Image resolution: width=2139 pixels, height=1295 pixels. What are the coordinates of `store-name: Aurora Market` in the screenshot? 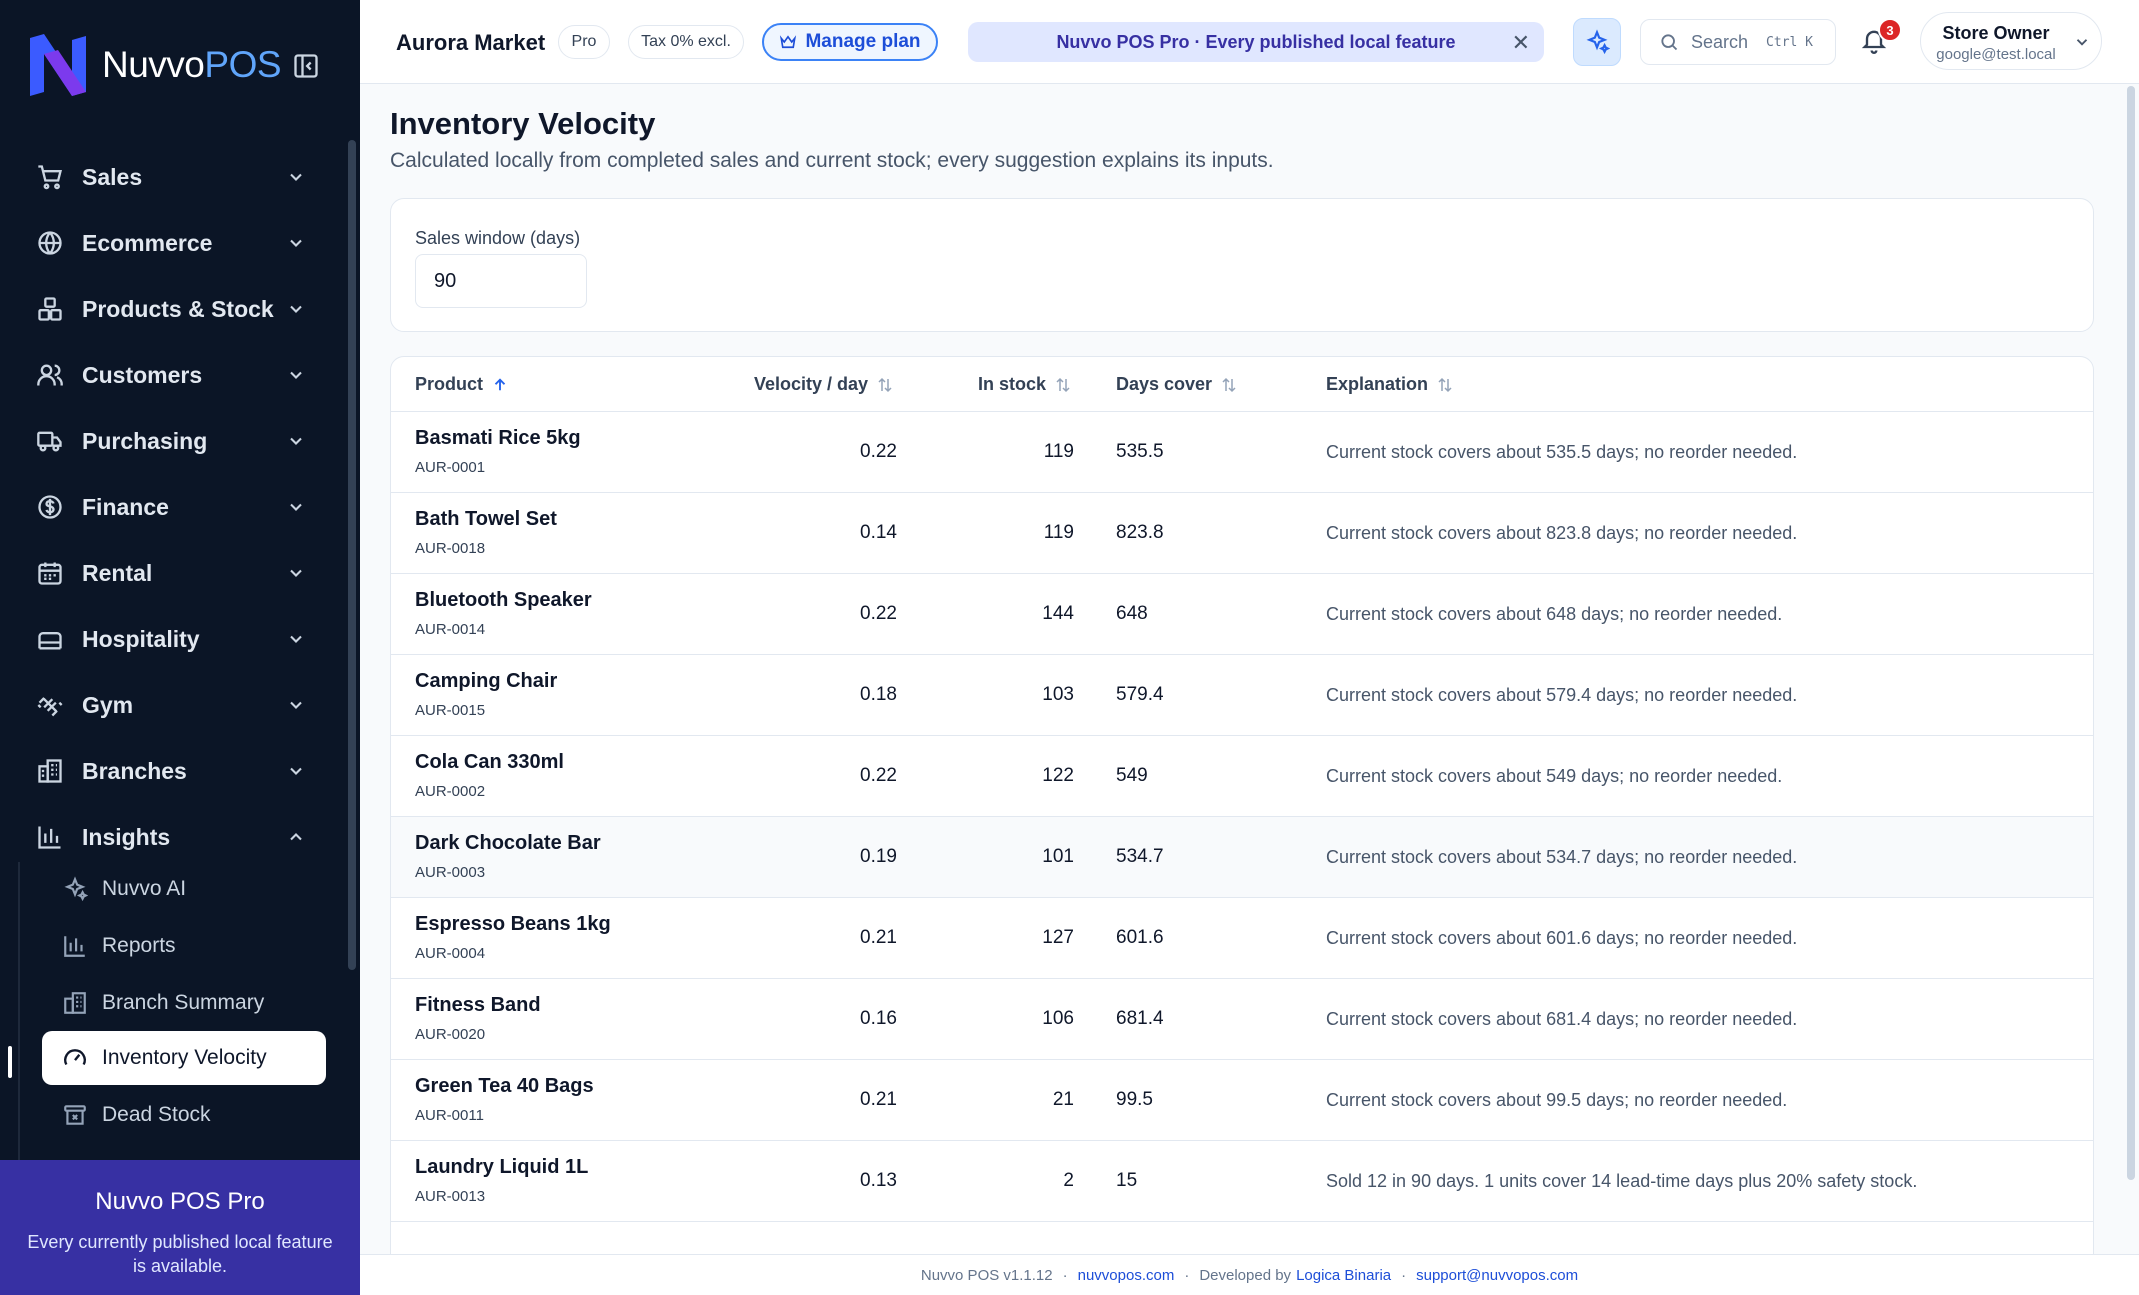 It's located at (470, 43).